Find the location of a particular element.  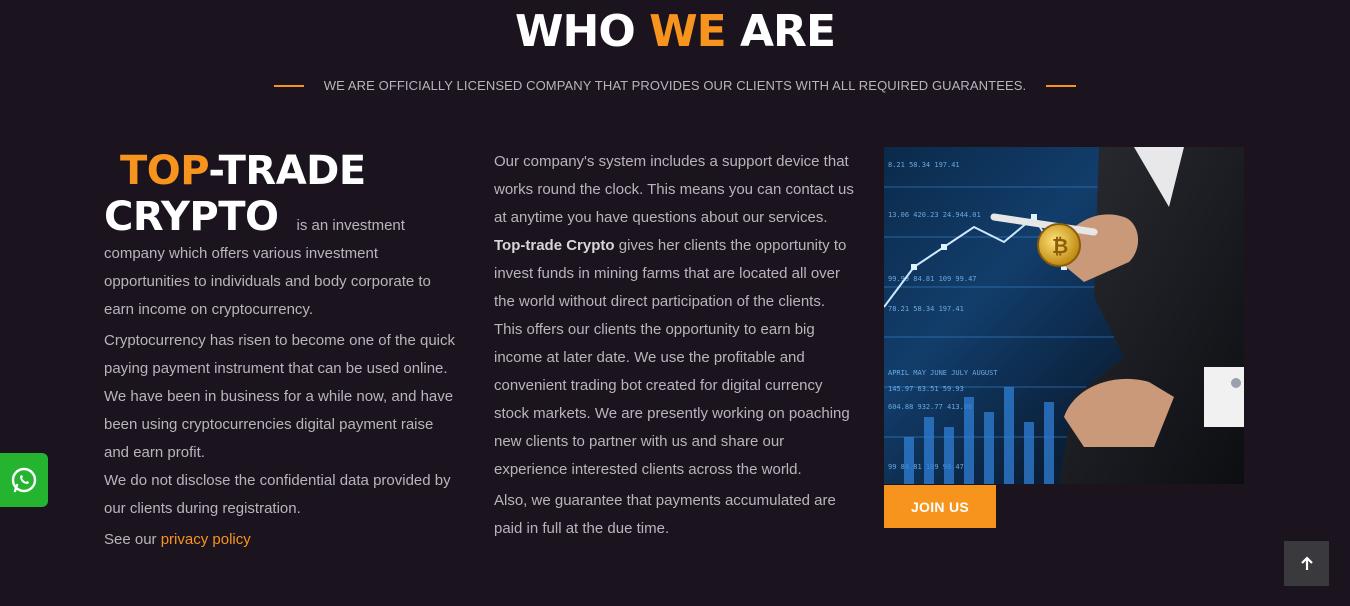

title-accent: WE is located at coordinates (688, 31).